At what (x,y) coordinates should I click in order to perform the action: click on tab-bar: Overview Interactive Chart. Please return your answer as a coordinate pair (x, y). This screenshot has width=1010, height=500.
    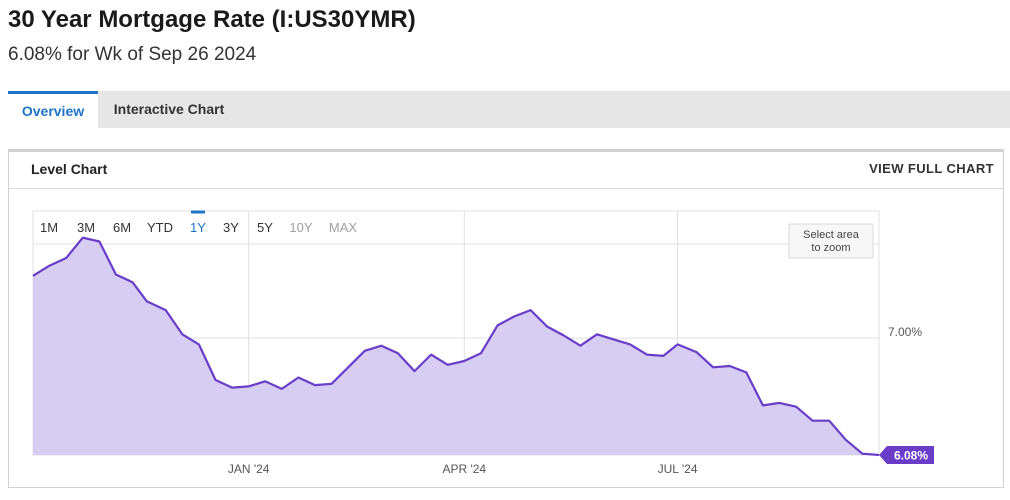
    Looking at the image, I should click on (509, 109).